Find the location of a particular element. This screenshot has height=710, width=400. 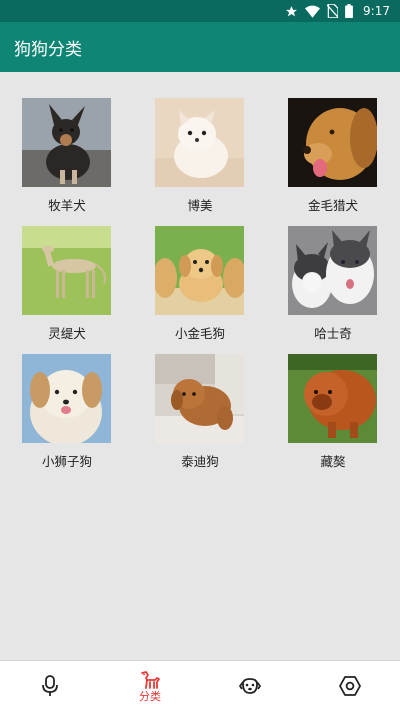

no-sim-icon is located at coordinates (333, 11).